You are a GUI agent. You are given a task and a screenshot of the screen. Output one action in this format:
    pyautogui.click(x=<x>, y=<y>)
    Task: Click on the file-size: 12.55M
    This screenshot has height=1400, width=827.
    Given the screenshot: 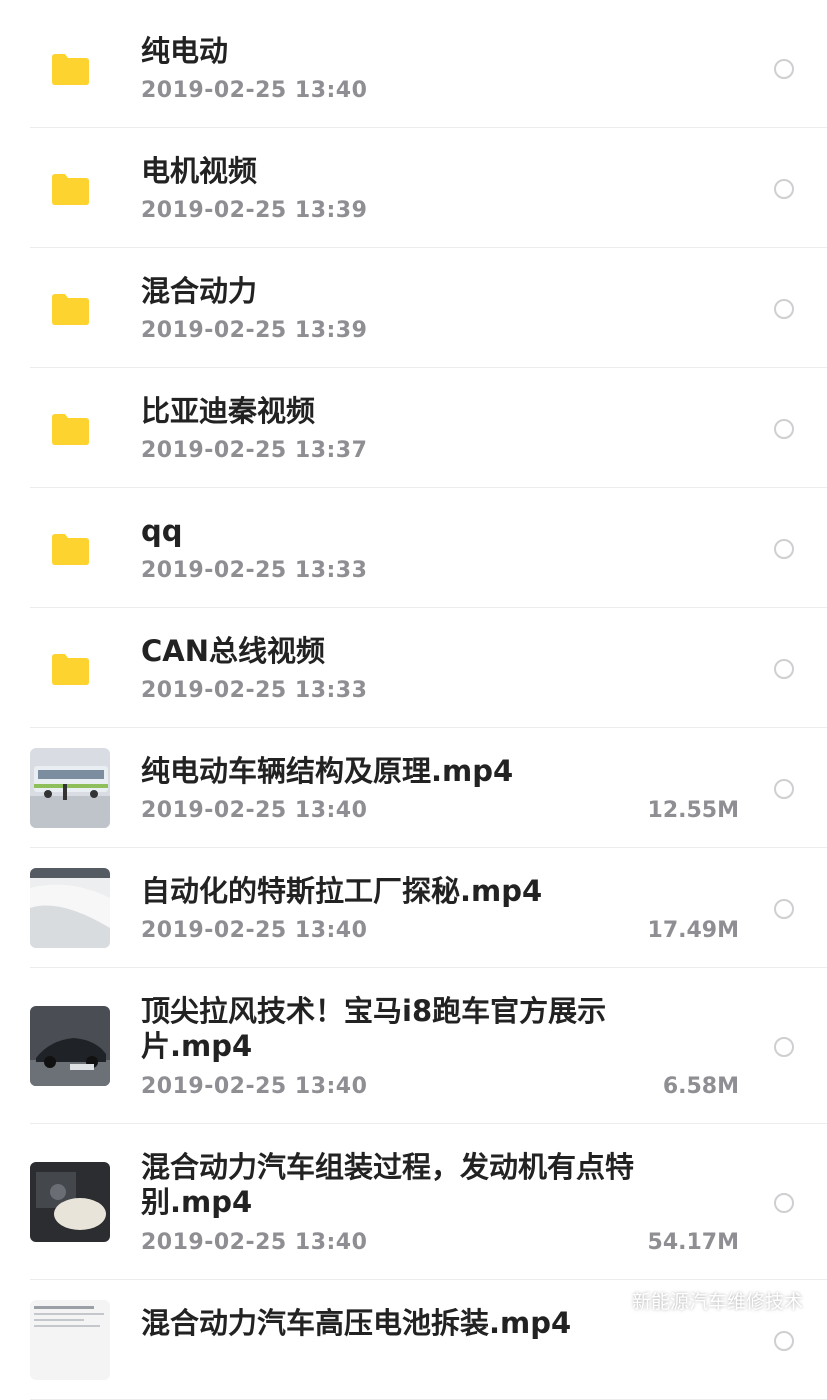 What is the action you would take?
    pyautogui.click(x=693, y=810)
    